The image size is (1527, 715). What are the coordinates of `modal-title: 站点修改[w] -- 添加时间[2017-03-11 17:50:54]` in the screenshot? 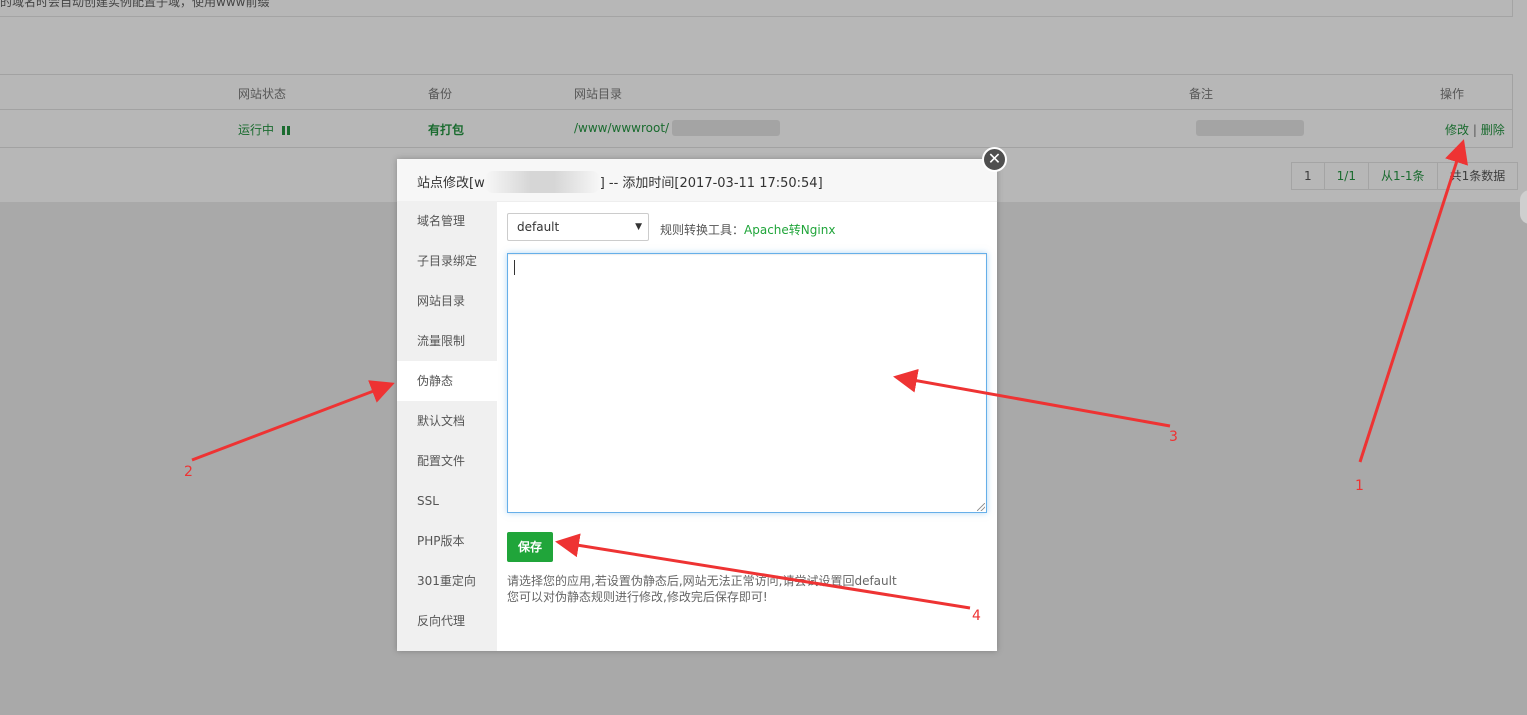 It's located at (620, 181).